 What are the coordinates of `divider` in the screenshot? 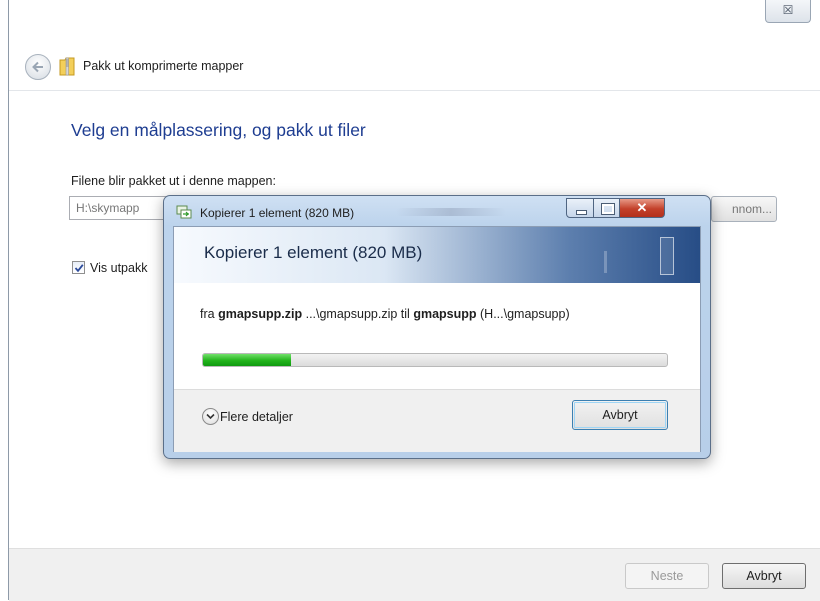 It's located at (414, 90).